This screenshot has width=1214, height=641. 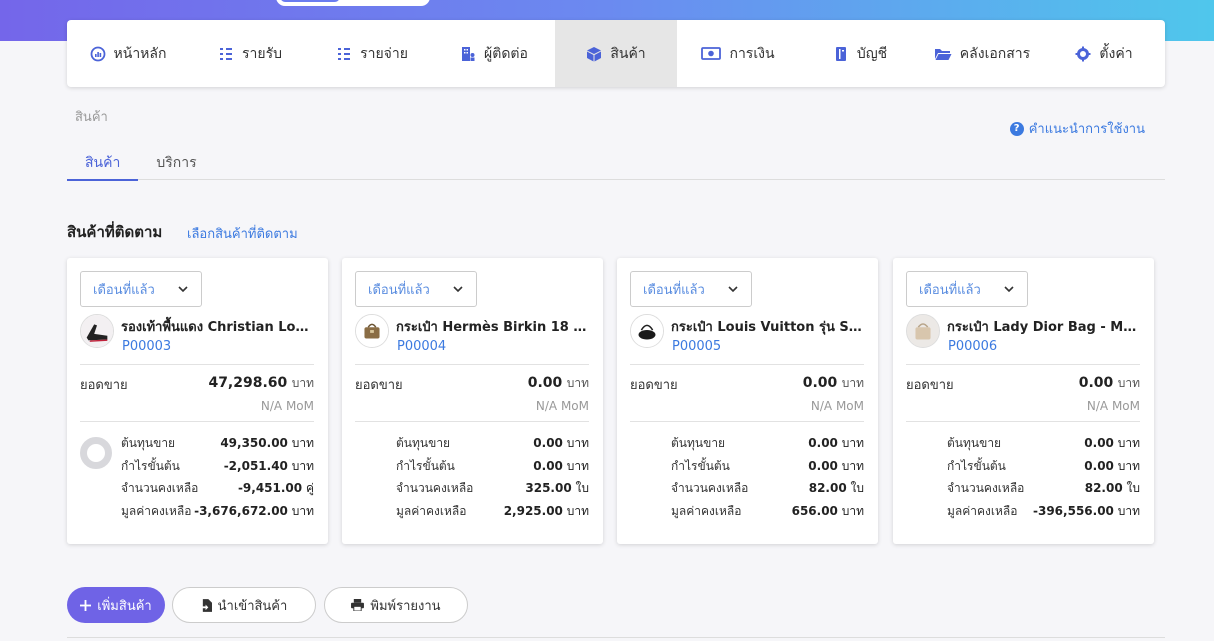 What do you see at coordinates (97, 331) in the screenshot?
I see `shoe-image` at bounding box center [97, 331].